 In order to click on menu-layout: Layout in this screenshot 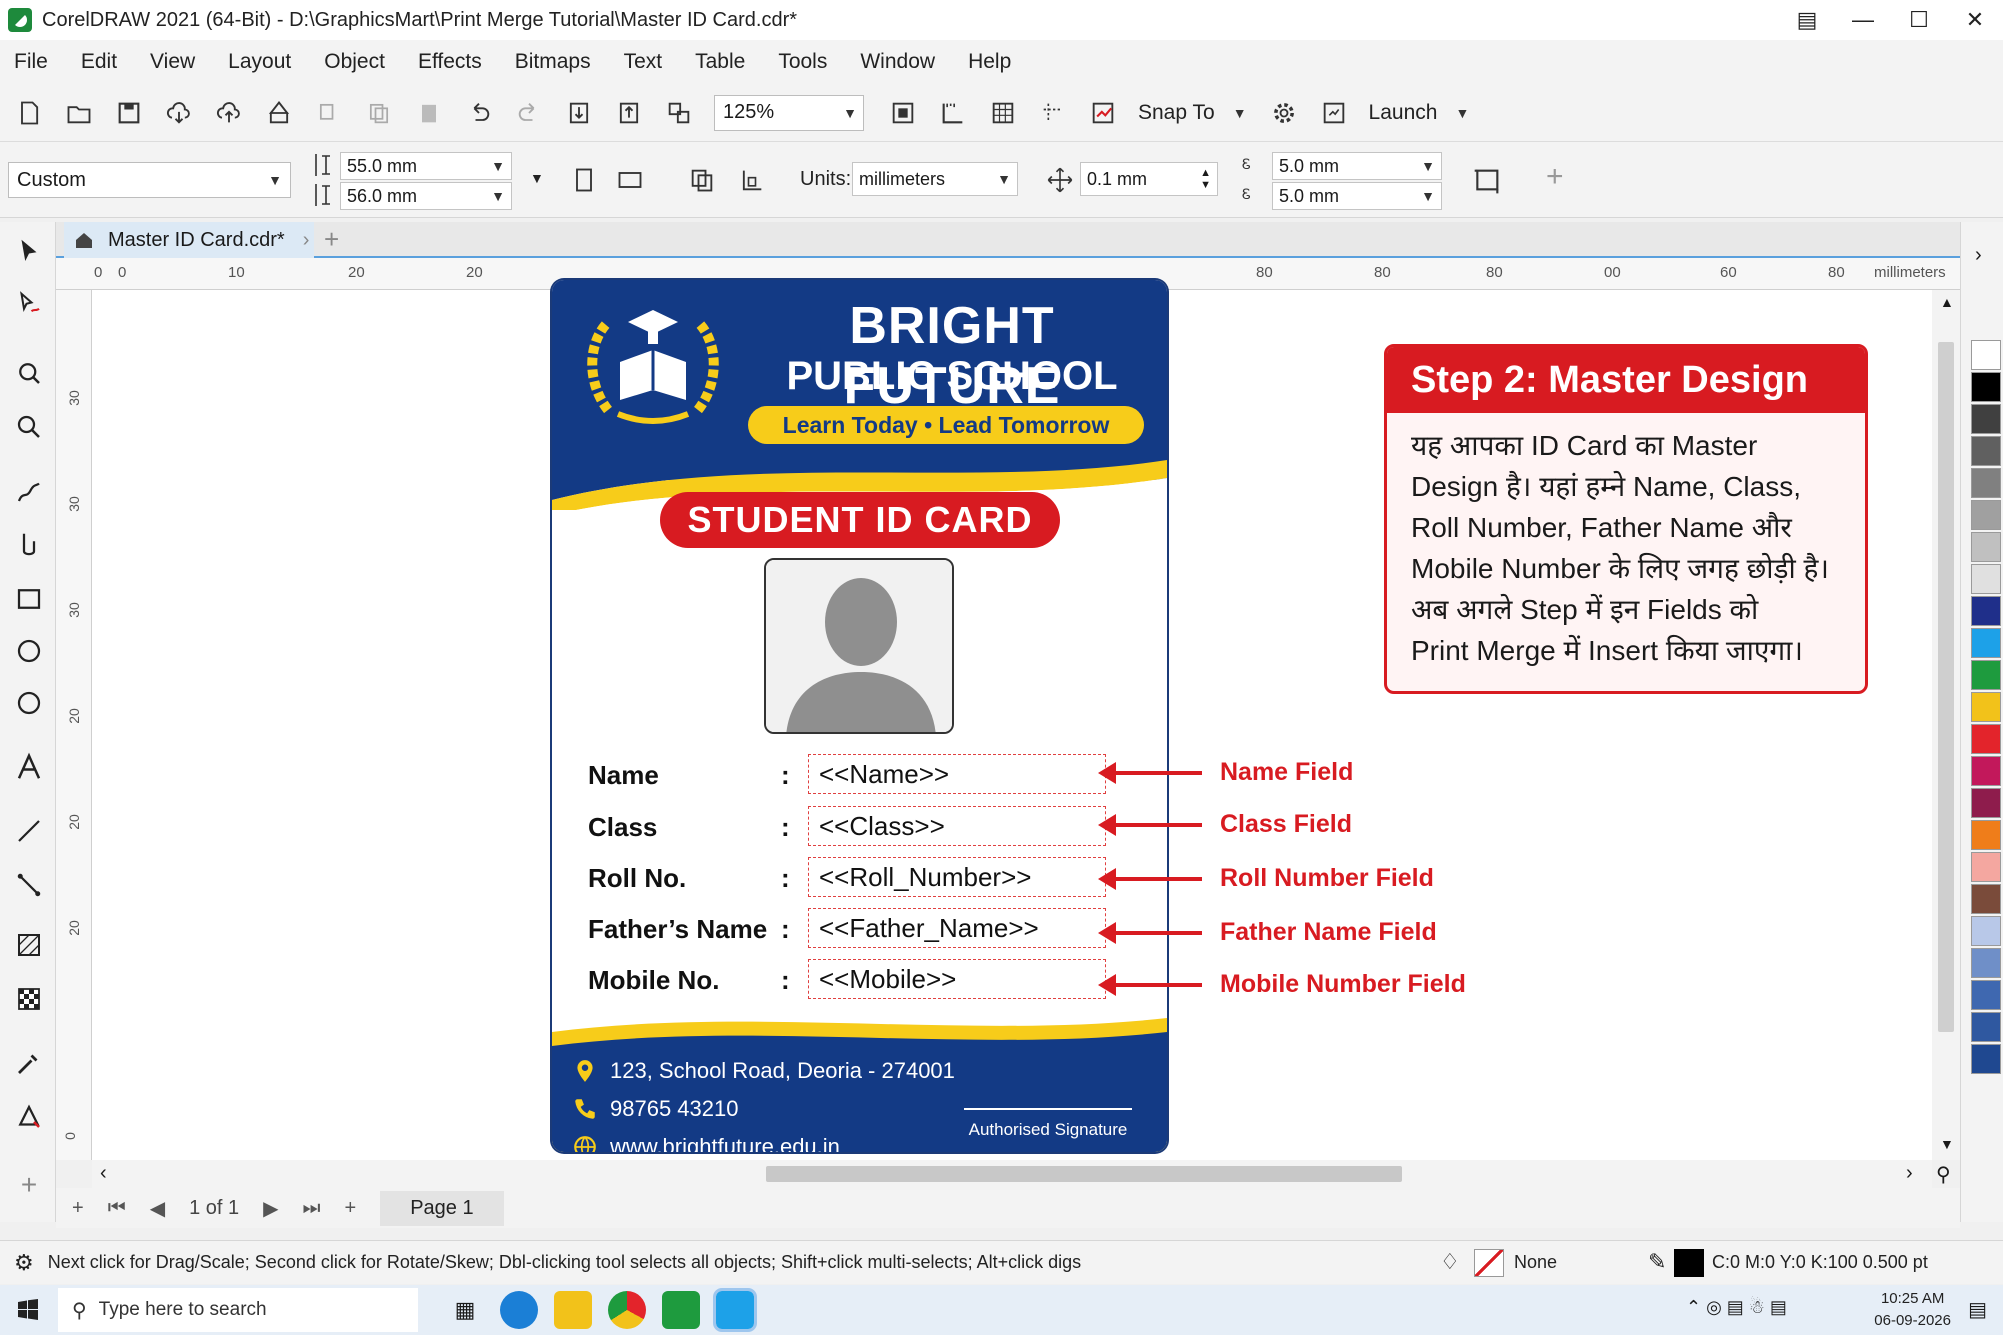, I will do `click(259, 62)`.